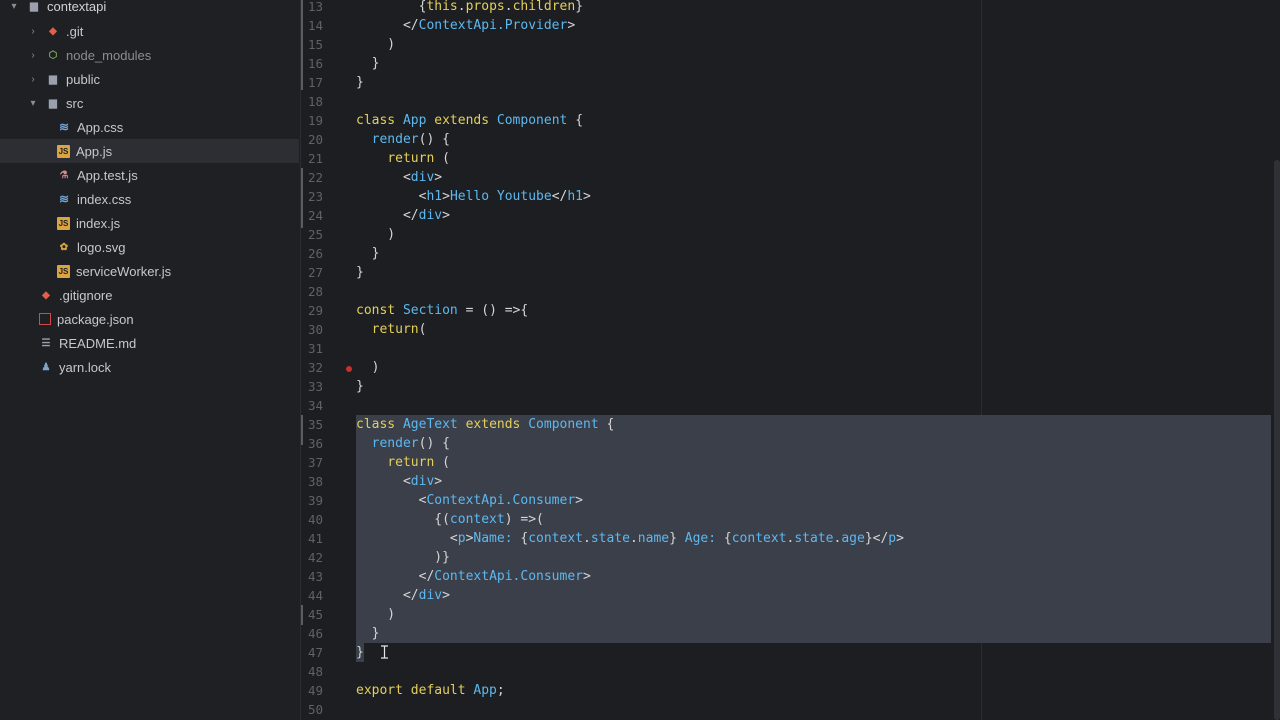 The image size is (1280, 720). Describe the element at coordinates (501, 500) in the screenshot. I see `code-token: ContextApi.Consumer` at that location.